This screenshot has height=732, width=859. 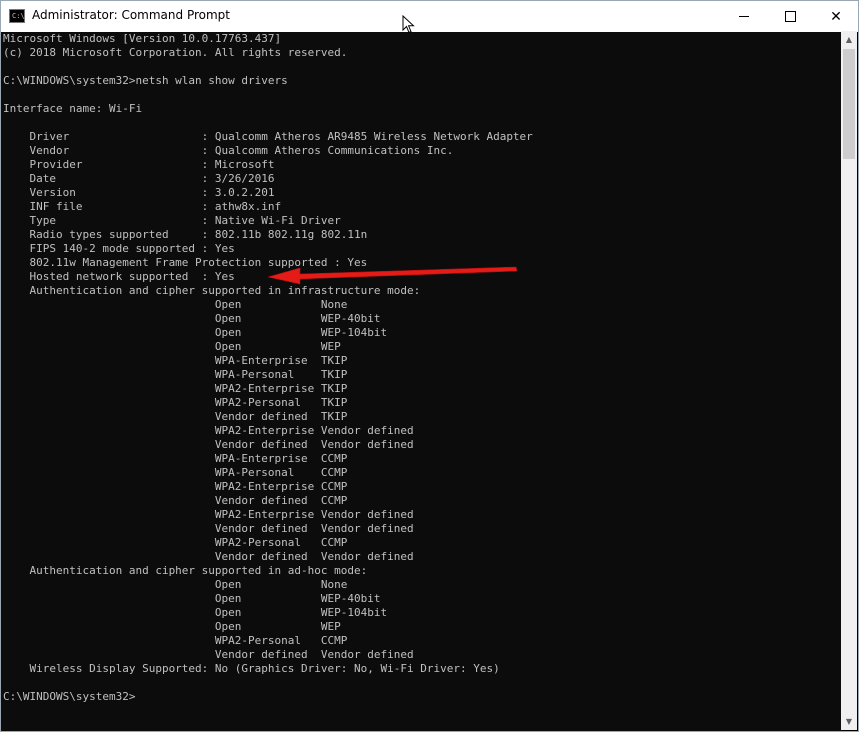 What do you see at coordinates (429, 16) in the screenshot?
I see `title-bar: C:\ Administrator: Command Prompt ✕` at bounding box center [429, 16].